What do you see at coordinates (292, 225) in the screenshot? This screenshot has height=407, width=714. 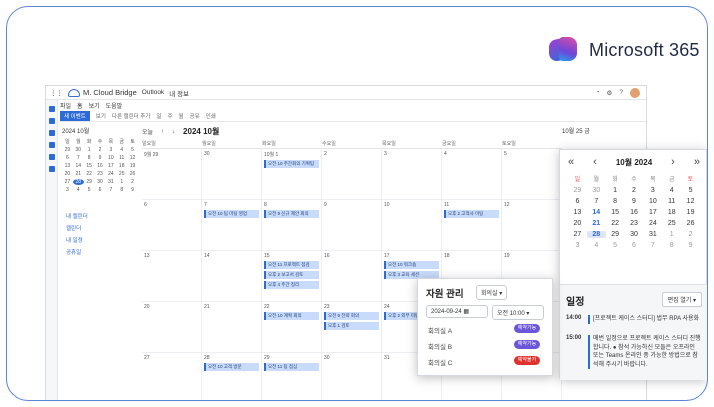 I see `day-cell: 8 오전 9 신규 제안 회의` at bounding box center [292, 225].